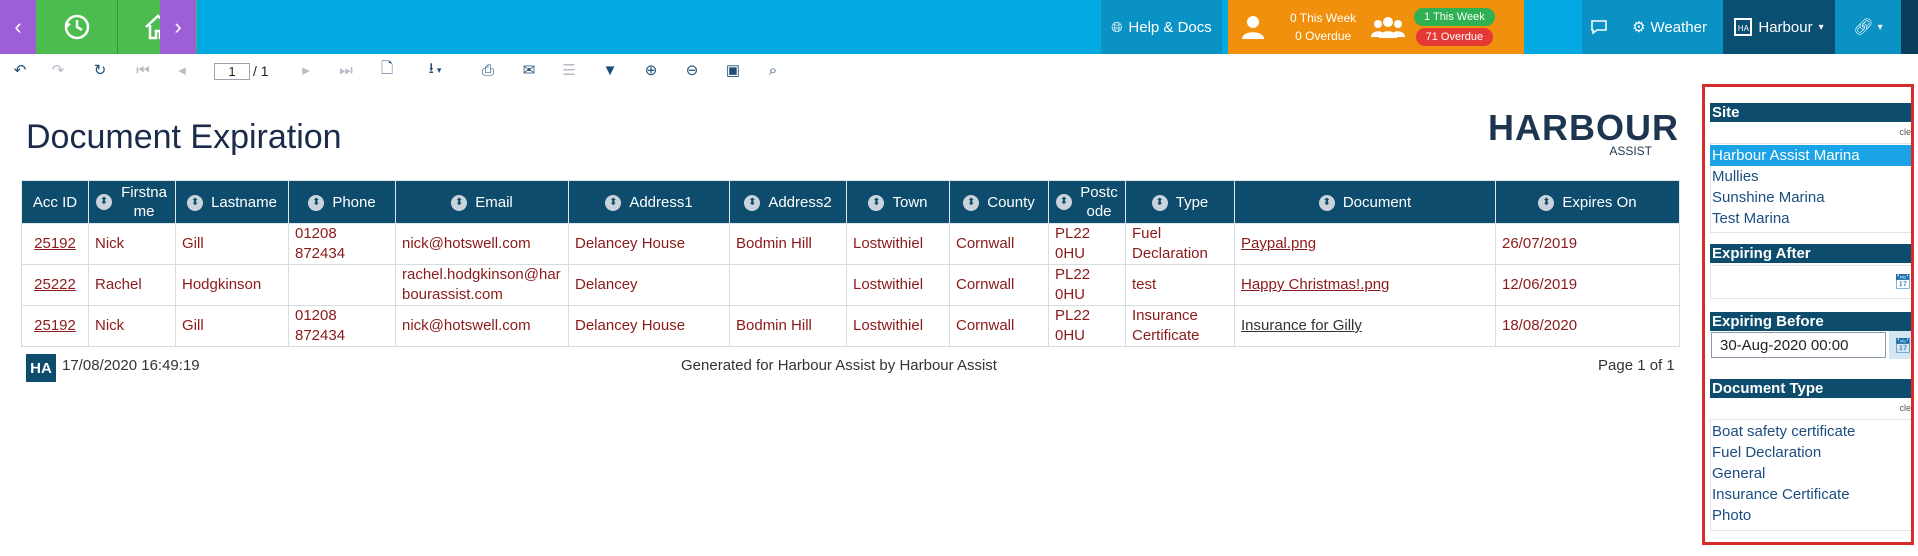 This screenshot has width=1918, height=556. What do you see at coordinates (651, 70) in the screenshot?
I see `zoom-in-icon: ⊕` at bounding box center [651, 70].